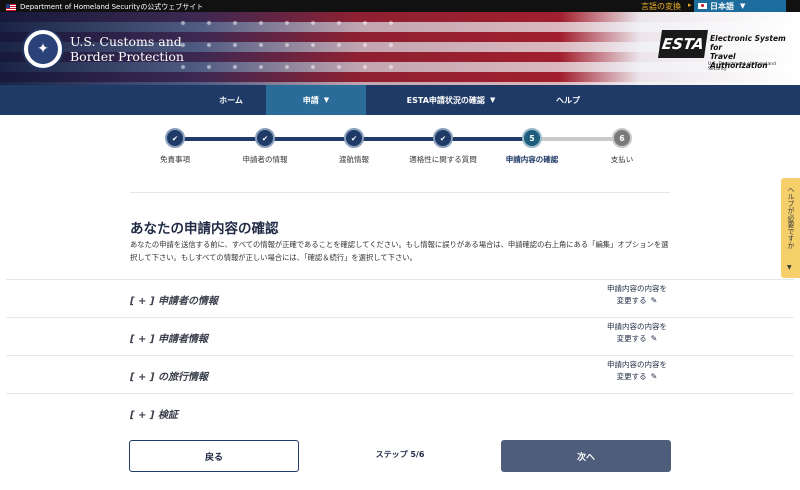  Describe the element at coordinates (661, 6) in the screenshot. I see `language-change-link: 言語の変換` at that location.